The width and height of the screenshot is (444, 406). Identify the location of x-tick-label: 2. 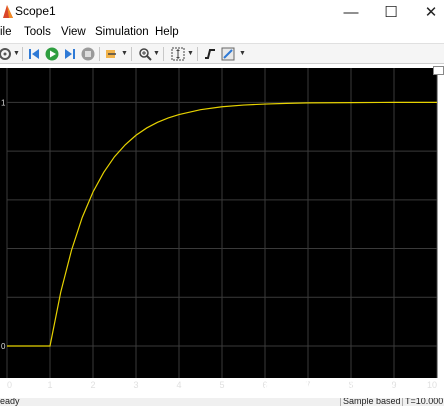
(92, 385).